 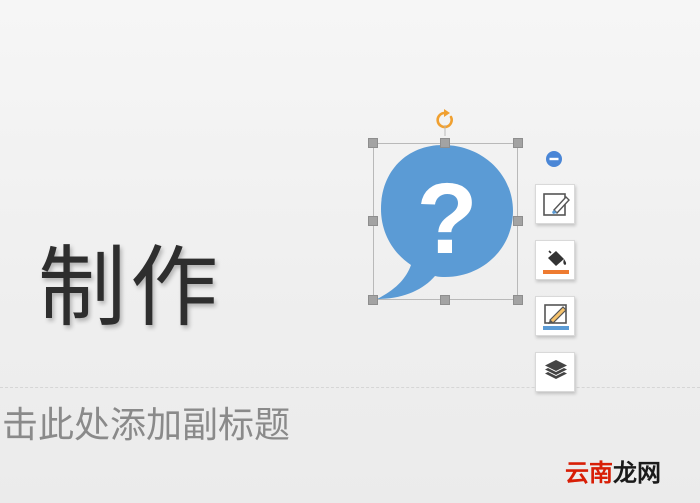 I want to click on paint-bucket-icon, so click(x=556, y=262).